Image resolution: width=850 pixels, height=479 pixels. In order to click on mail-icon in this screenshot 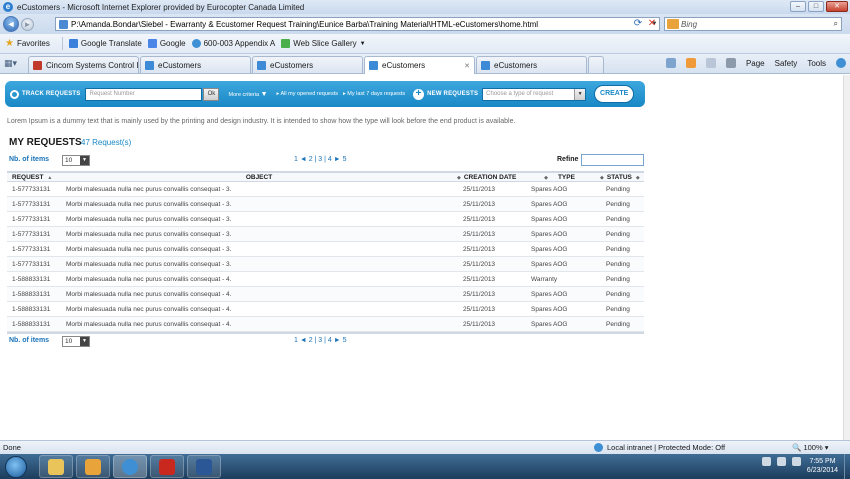, I will do `click(710, 63)`.